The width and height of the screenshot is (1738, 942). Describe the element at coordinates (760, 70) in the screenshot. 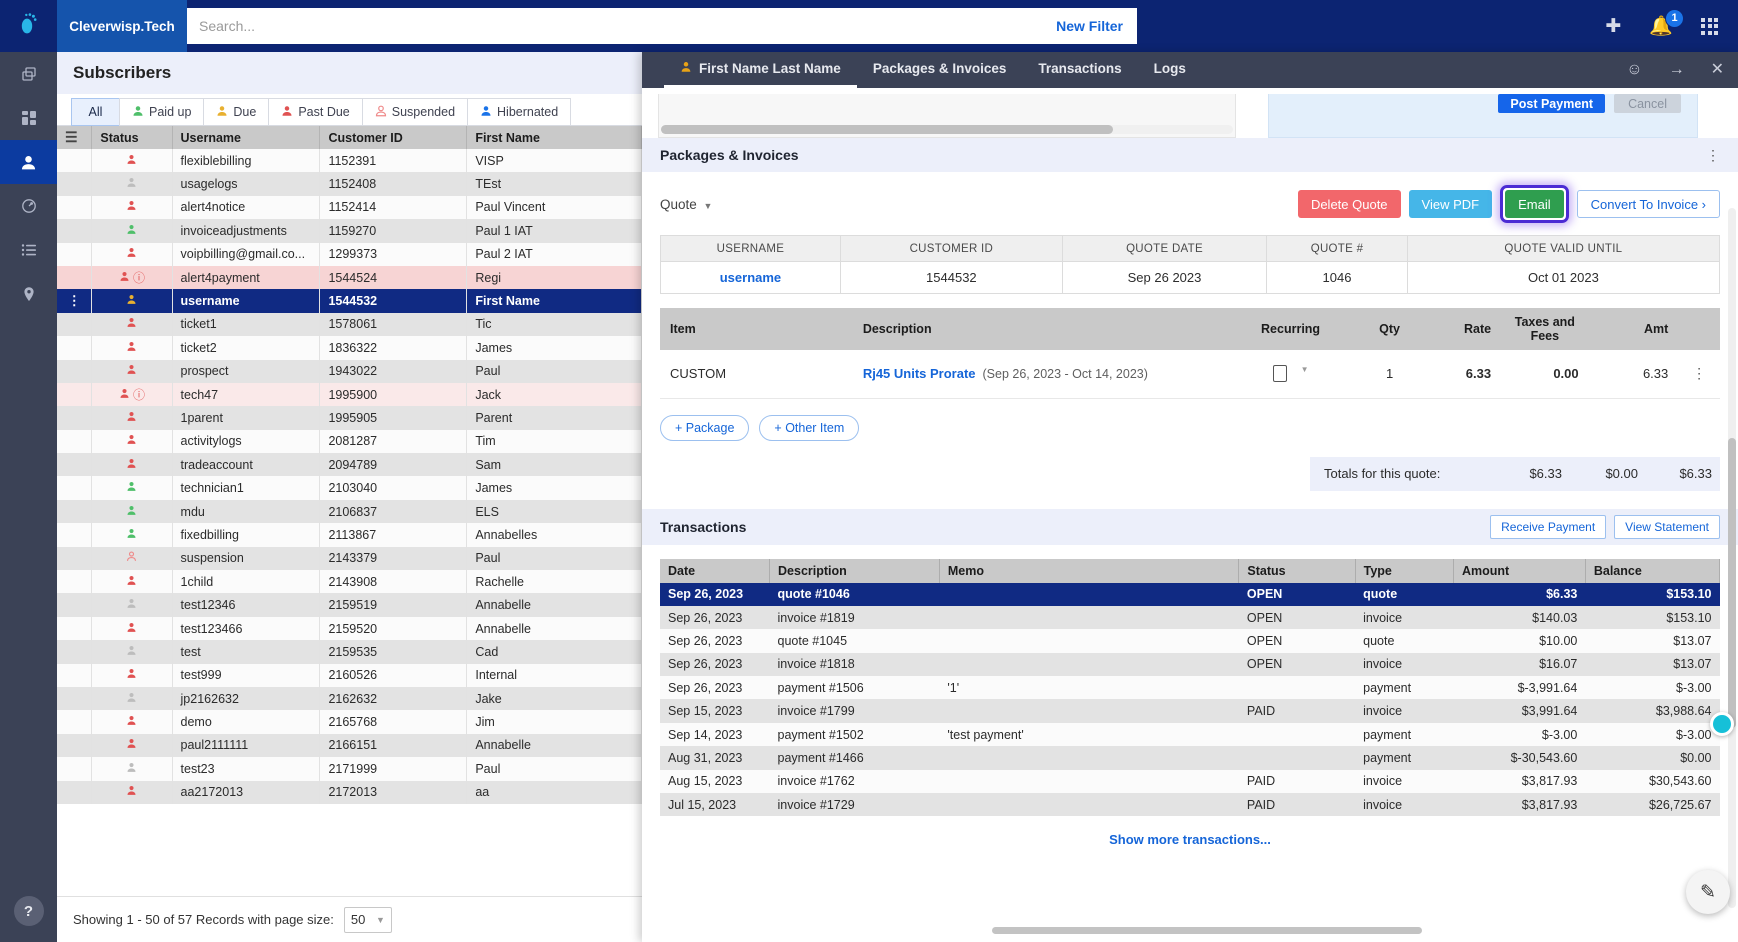

I see `tab-first-name-last-name: First Name Last Name` at that location.